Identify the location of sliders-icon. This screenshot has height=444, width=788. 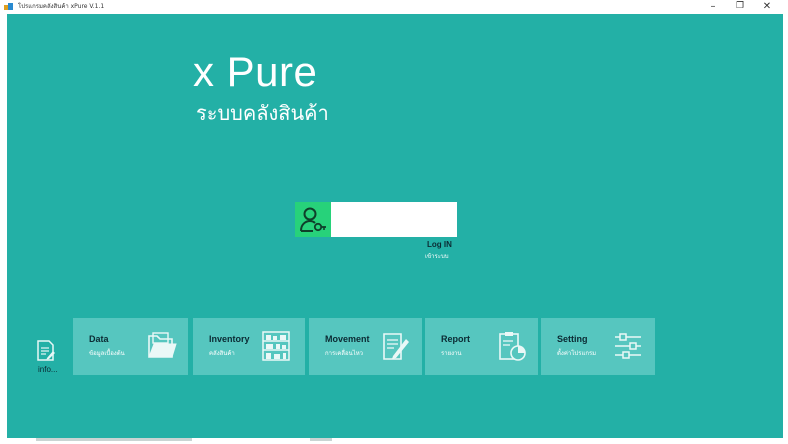
(628, 346).